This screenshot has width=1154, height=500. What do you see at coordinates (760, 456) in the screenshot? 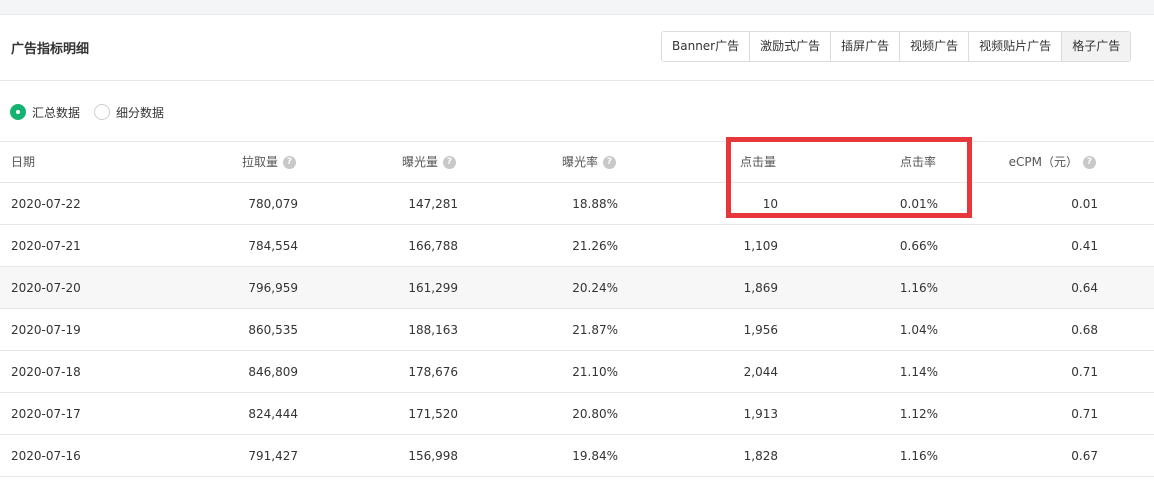
I see `cell-clicks: 1,828` at bounding box center [760, 456].